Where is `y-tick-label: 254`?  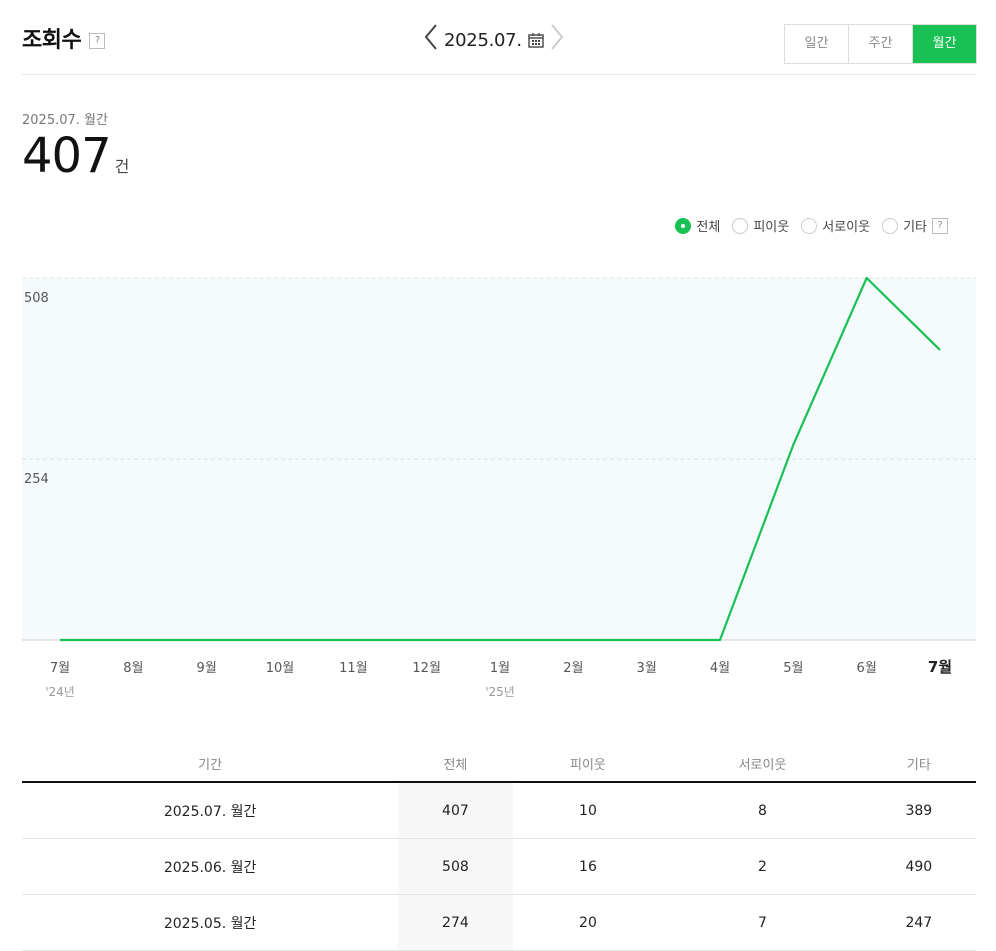 y-tick-label: 254 is located at coordinates (36, 479).